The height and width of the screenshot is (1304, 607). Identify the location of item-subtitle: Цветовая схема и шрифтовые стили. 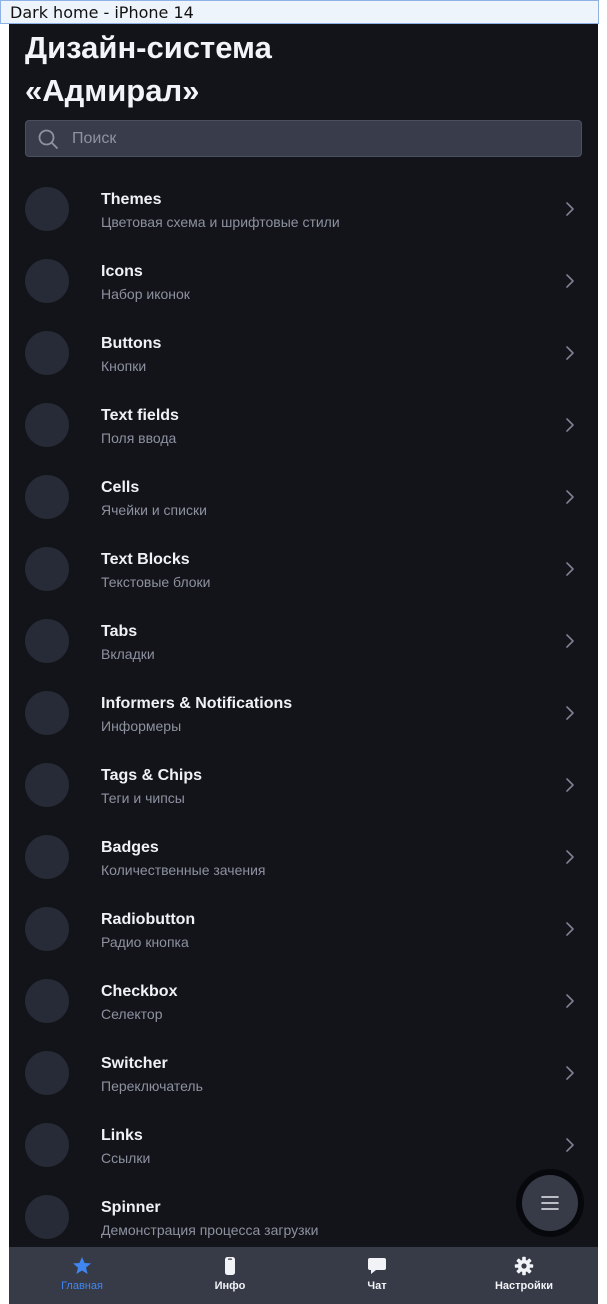
(220, 222).